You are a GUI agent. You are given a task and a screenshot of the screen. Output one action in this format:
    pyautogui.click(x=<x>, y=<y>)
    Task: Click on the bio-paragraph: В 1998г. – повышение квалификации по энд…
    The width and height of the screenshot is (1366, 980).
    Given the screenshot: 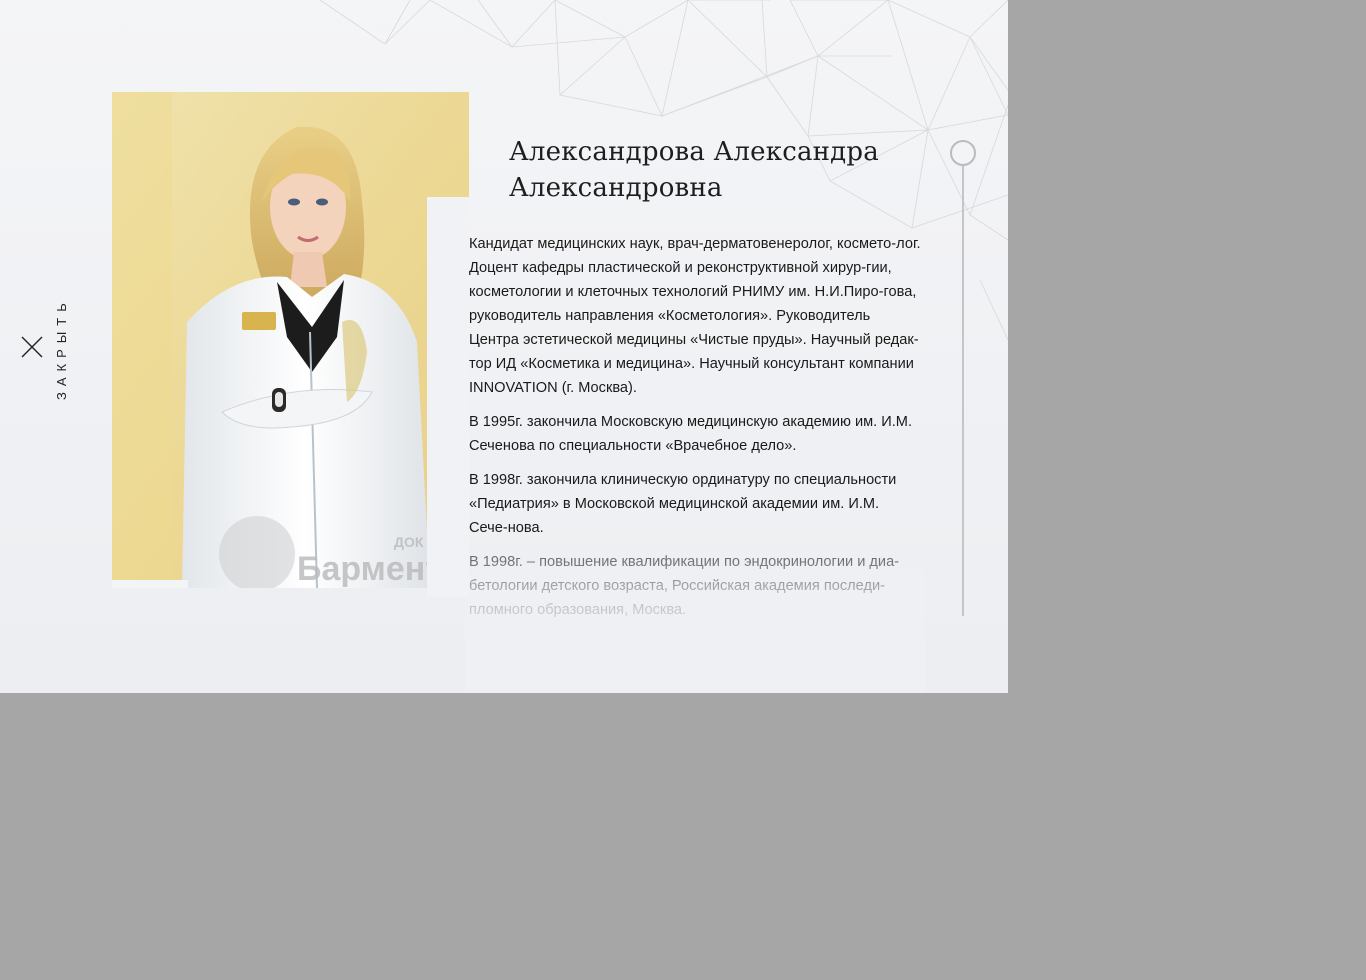 What is the action you would take?
    pyautogui.click(x=684, y=586)
    